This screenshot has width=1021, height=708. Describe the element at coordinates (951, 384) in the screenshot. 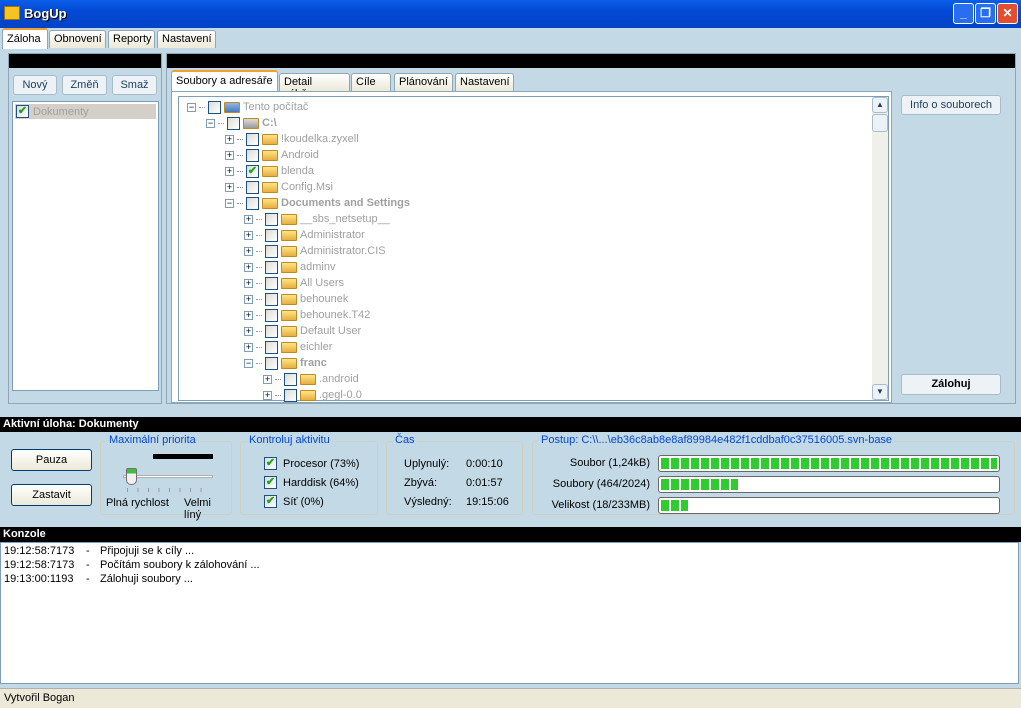

I see `backup-button: Zálohuj` at that location.